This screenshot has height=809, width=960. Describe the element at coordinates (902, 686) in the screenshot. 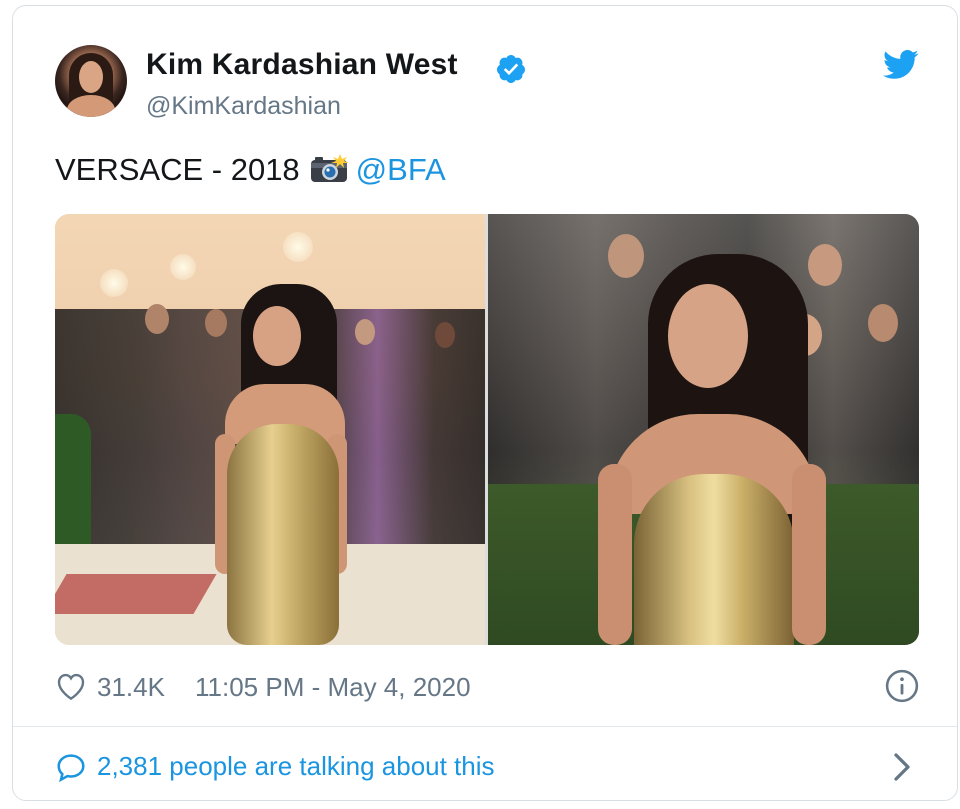

I see `info-icon` at that location.